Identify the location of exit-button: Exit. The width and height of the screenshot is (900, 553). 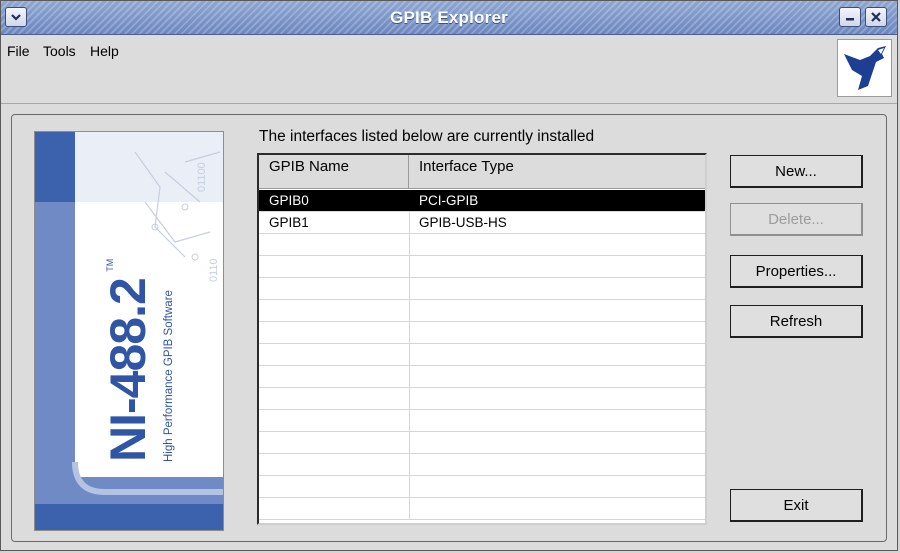
(796, 505).